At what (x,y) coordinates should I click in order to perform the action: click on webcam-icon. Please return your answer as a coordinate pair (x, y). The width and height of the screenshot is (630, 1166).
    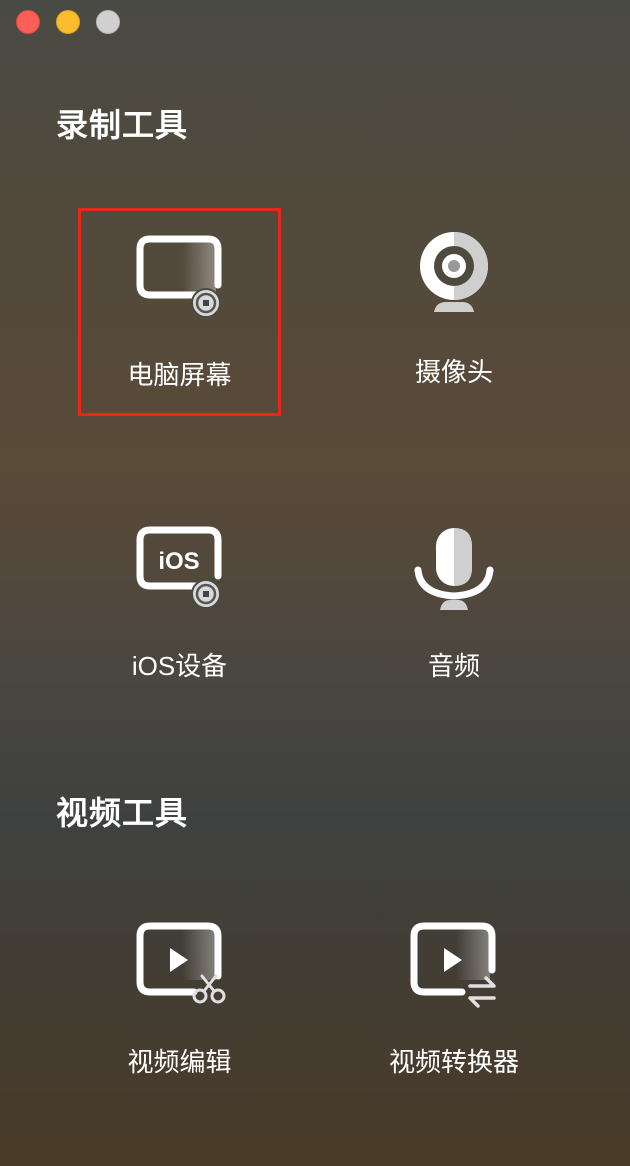
    Looking at the image, I should click on (454, 275).